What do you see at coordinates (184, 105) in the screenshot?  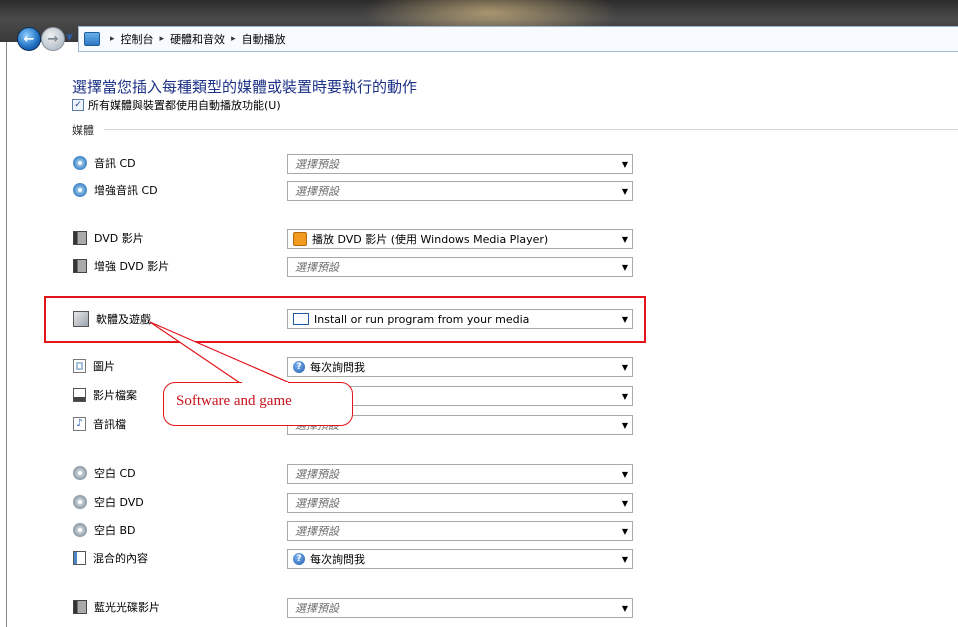 I see `autoplay-checkbox-label: 所有媒體與裝置都使用自動播放功能(U)` at bounding box center [184, 105].